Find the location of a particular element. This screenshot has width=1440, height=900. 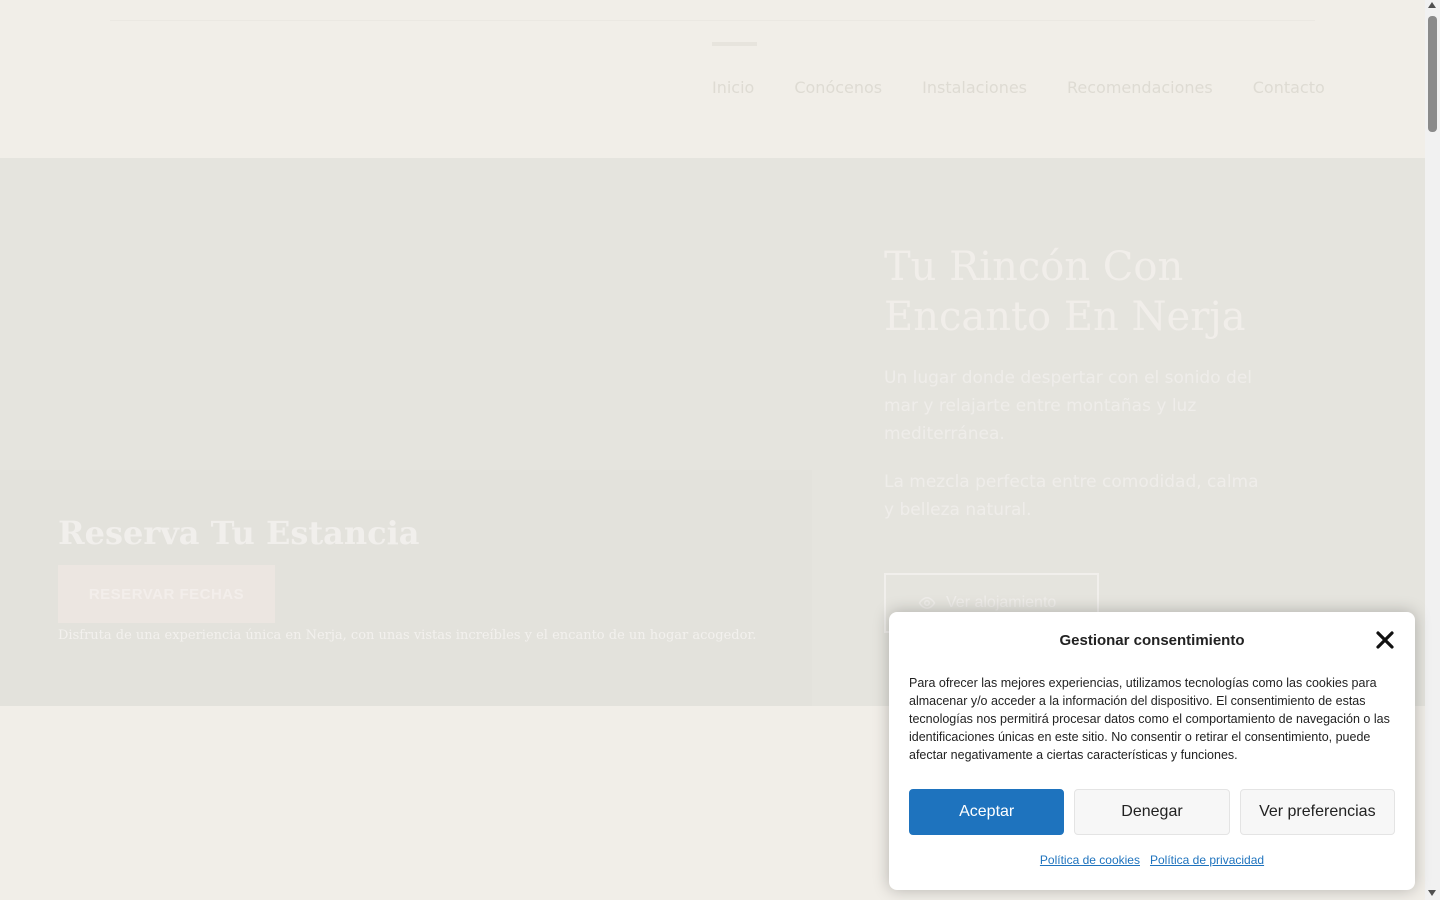

nav-item-contacto: Contacto is located at coordinates (1289, 87).